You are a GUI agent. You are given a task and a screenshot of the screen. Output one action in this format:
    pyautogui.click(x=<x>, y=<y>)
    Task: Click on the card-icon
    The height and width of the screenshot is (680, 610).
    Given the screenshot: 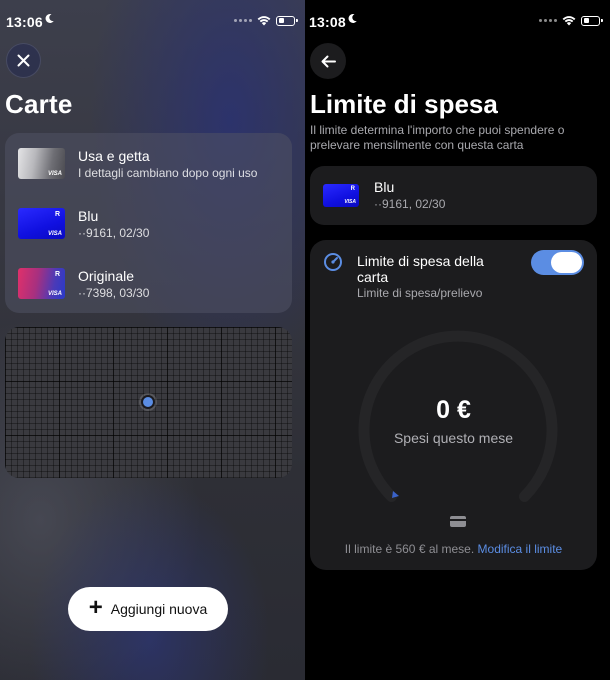 What is the action you would take?
    pyautogui.click(x=458, y=521)
    